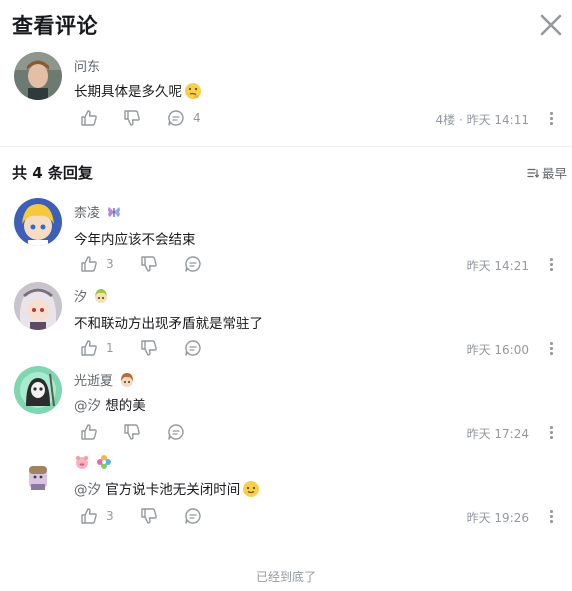 This screenshot has width=572, height=591. What do you see at coordinates (52, 173) in the screenshot?
I see `replies-title: 共 4 条回复` at bounding box center [52, 173].